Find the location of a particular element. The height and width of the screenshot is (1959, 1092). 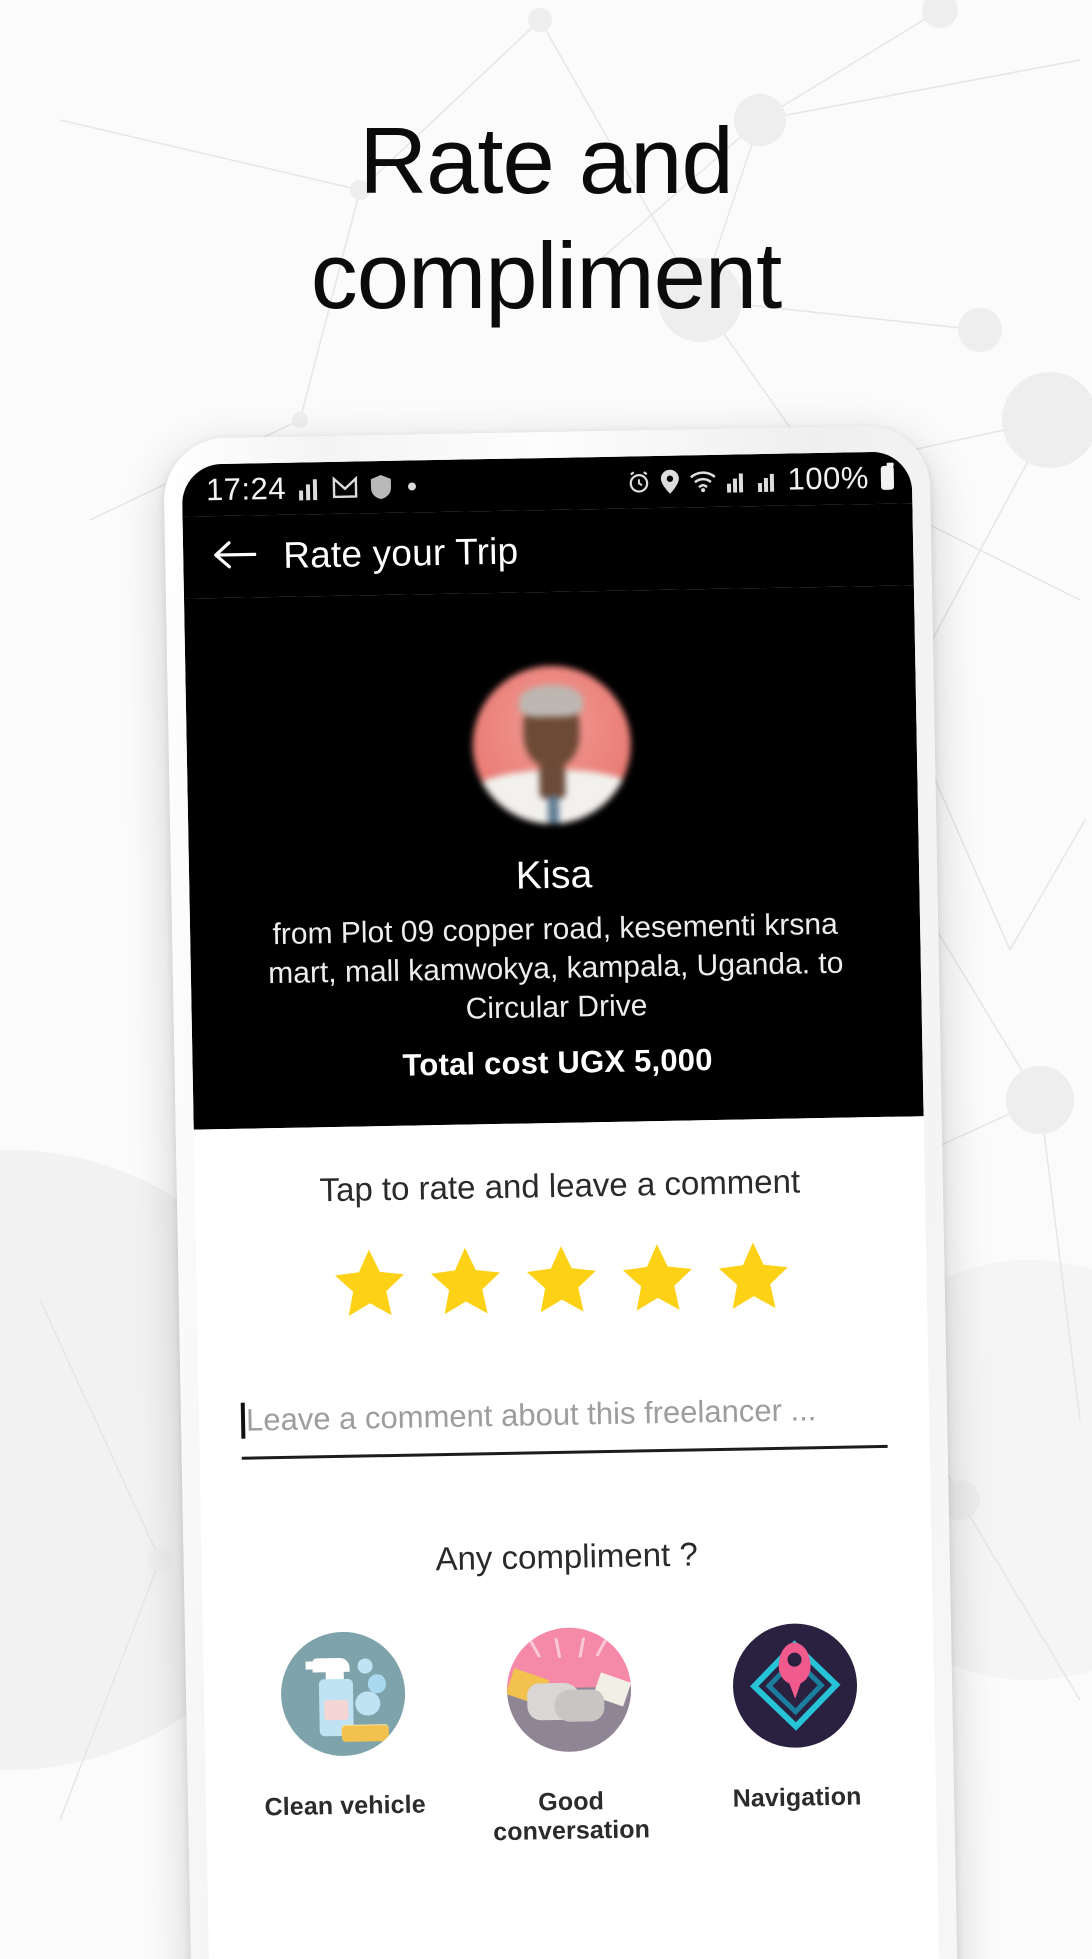

text-cursor is located at coordinates (243, 1420).